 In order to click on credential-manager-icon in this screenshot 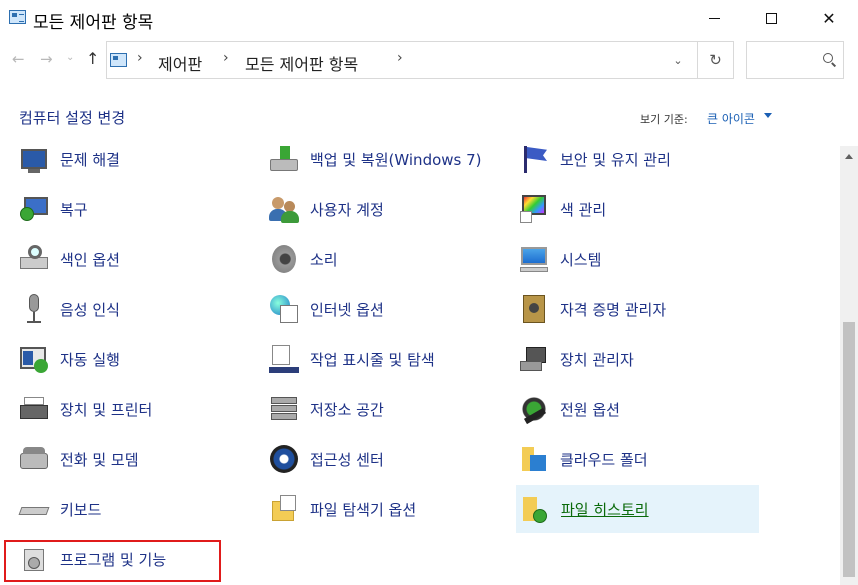, I will do `click(534, 309)`.